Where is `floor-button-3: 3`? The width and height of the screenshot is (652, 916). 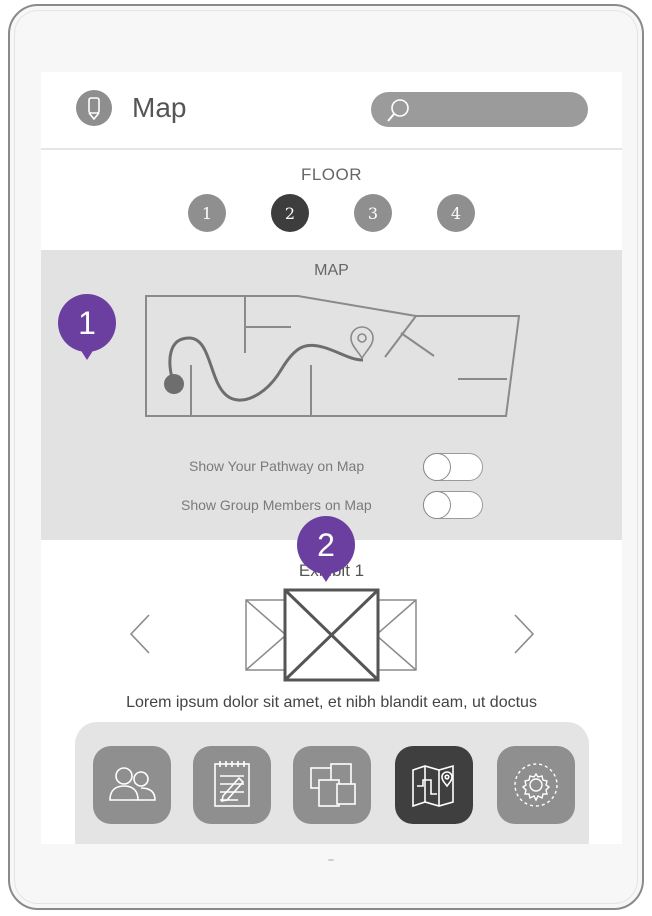
floor-button-3: 3 is located at coordinates (373, 213).